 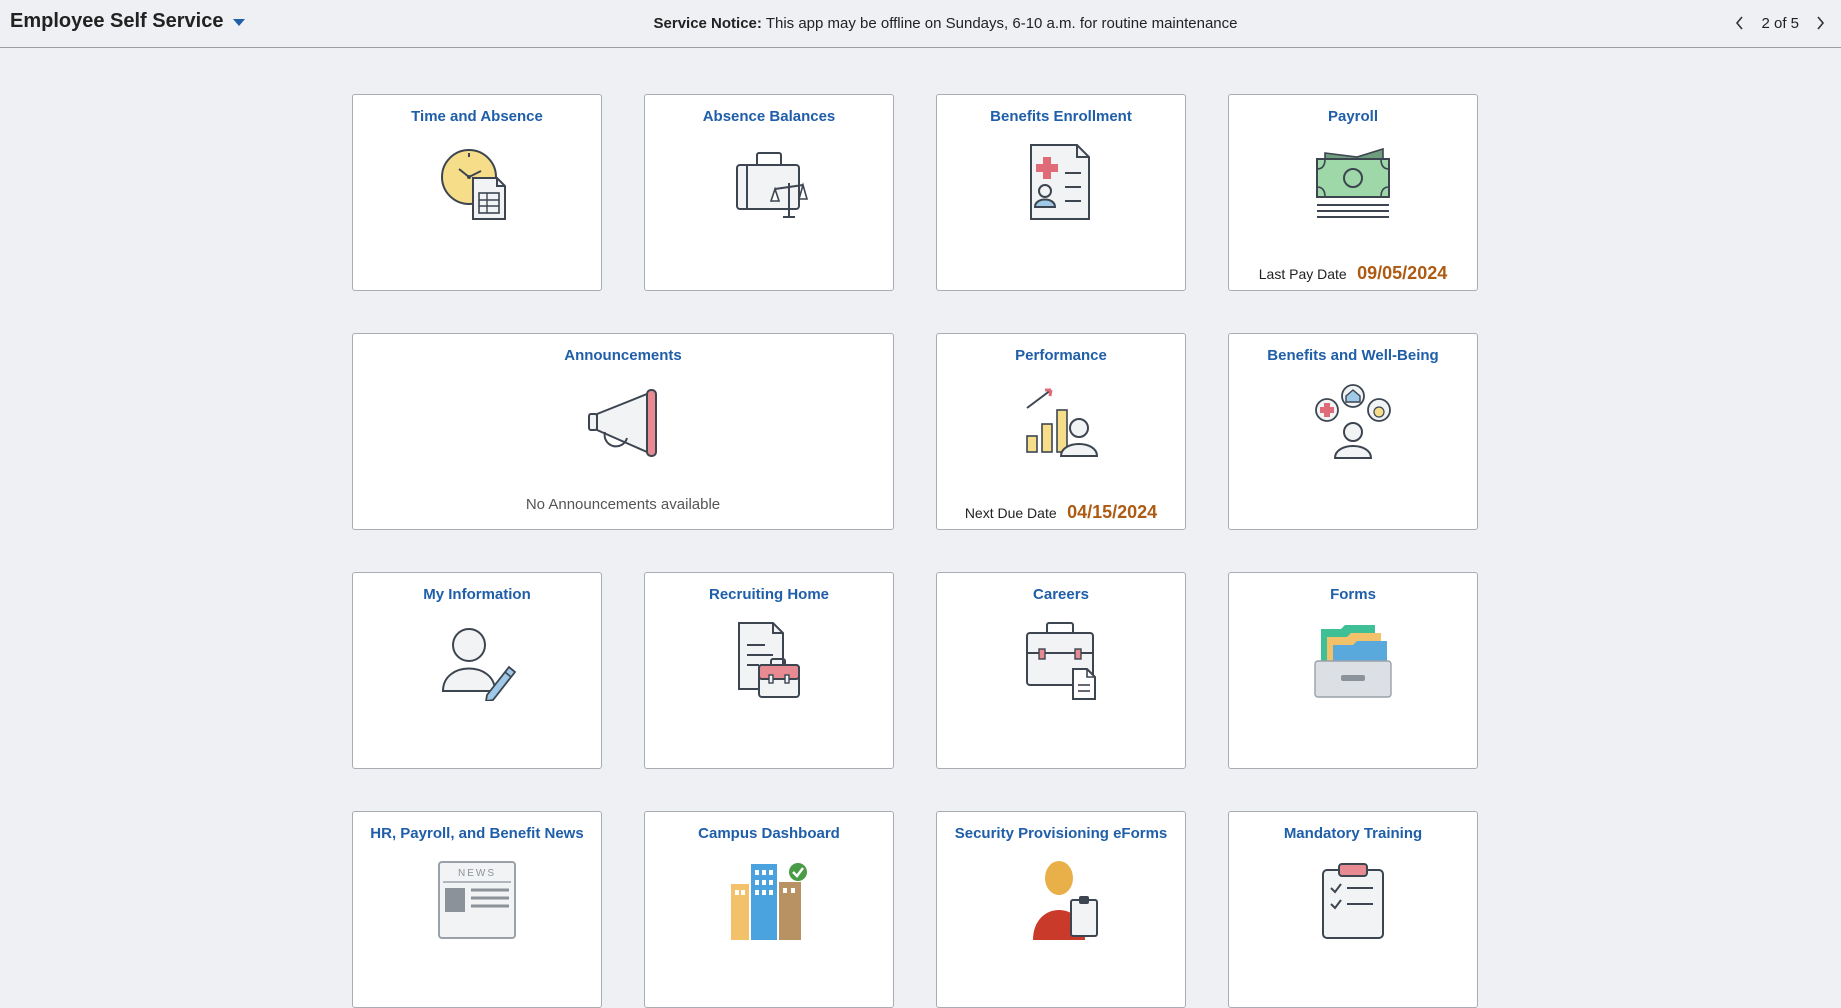 What do you see at coordinates (1061, 183) in the screenshot?
I see `medical-form-icon` at bounding box center [1061, 183].